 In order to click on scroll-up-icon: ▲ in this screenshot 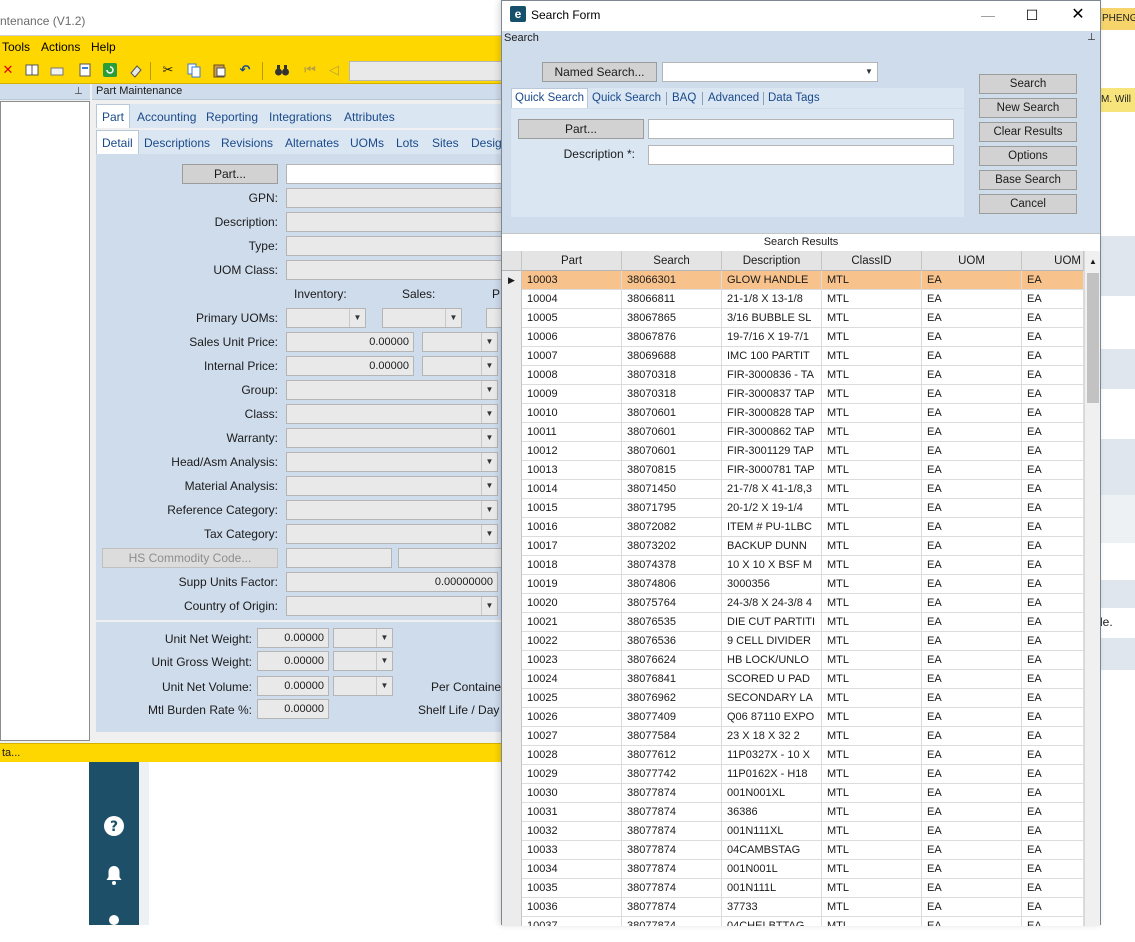, I will do `click(1092, 262)`.